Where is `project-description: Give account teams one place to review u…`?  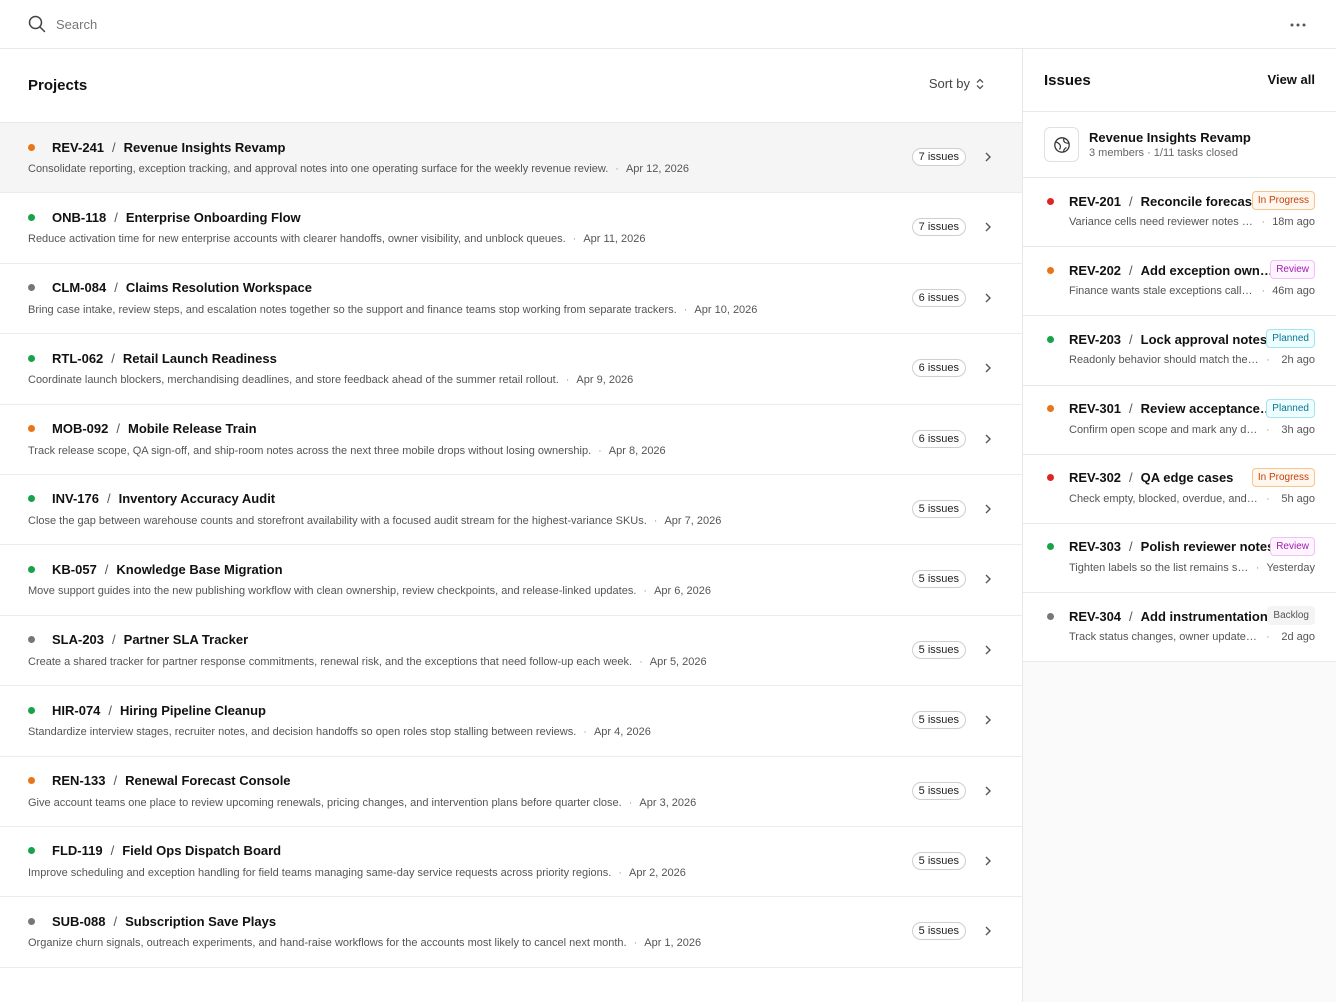 project-description: Give account teams one place to review u… is located at coordinates (325, 802).